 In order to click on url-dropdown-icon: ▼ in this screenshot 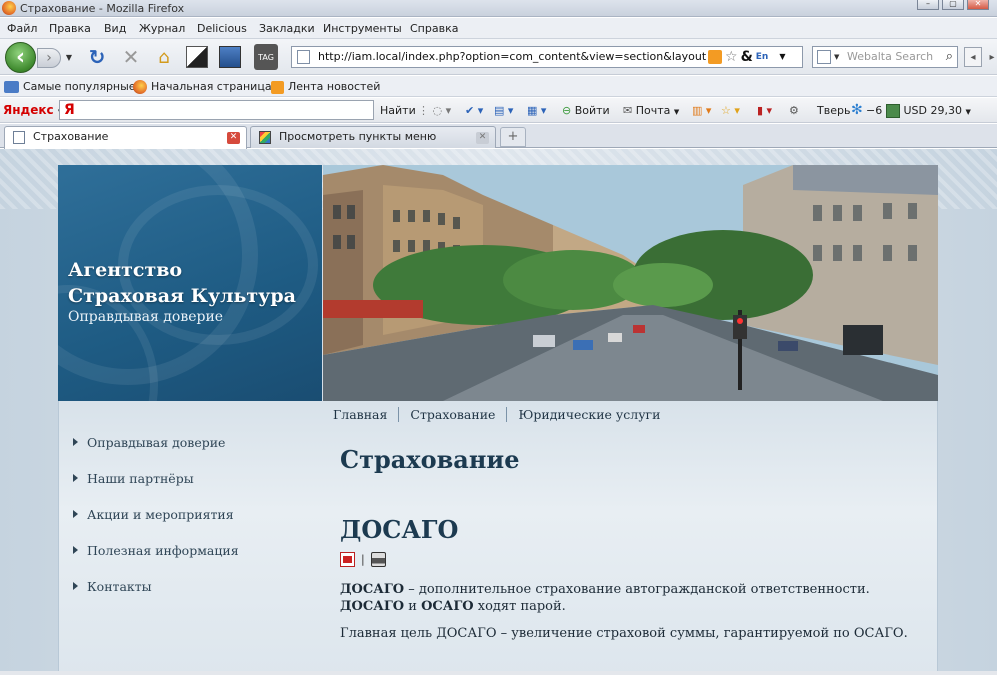, I will do `click(782, 57)`.